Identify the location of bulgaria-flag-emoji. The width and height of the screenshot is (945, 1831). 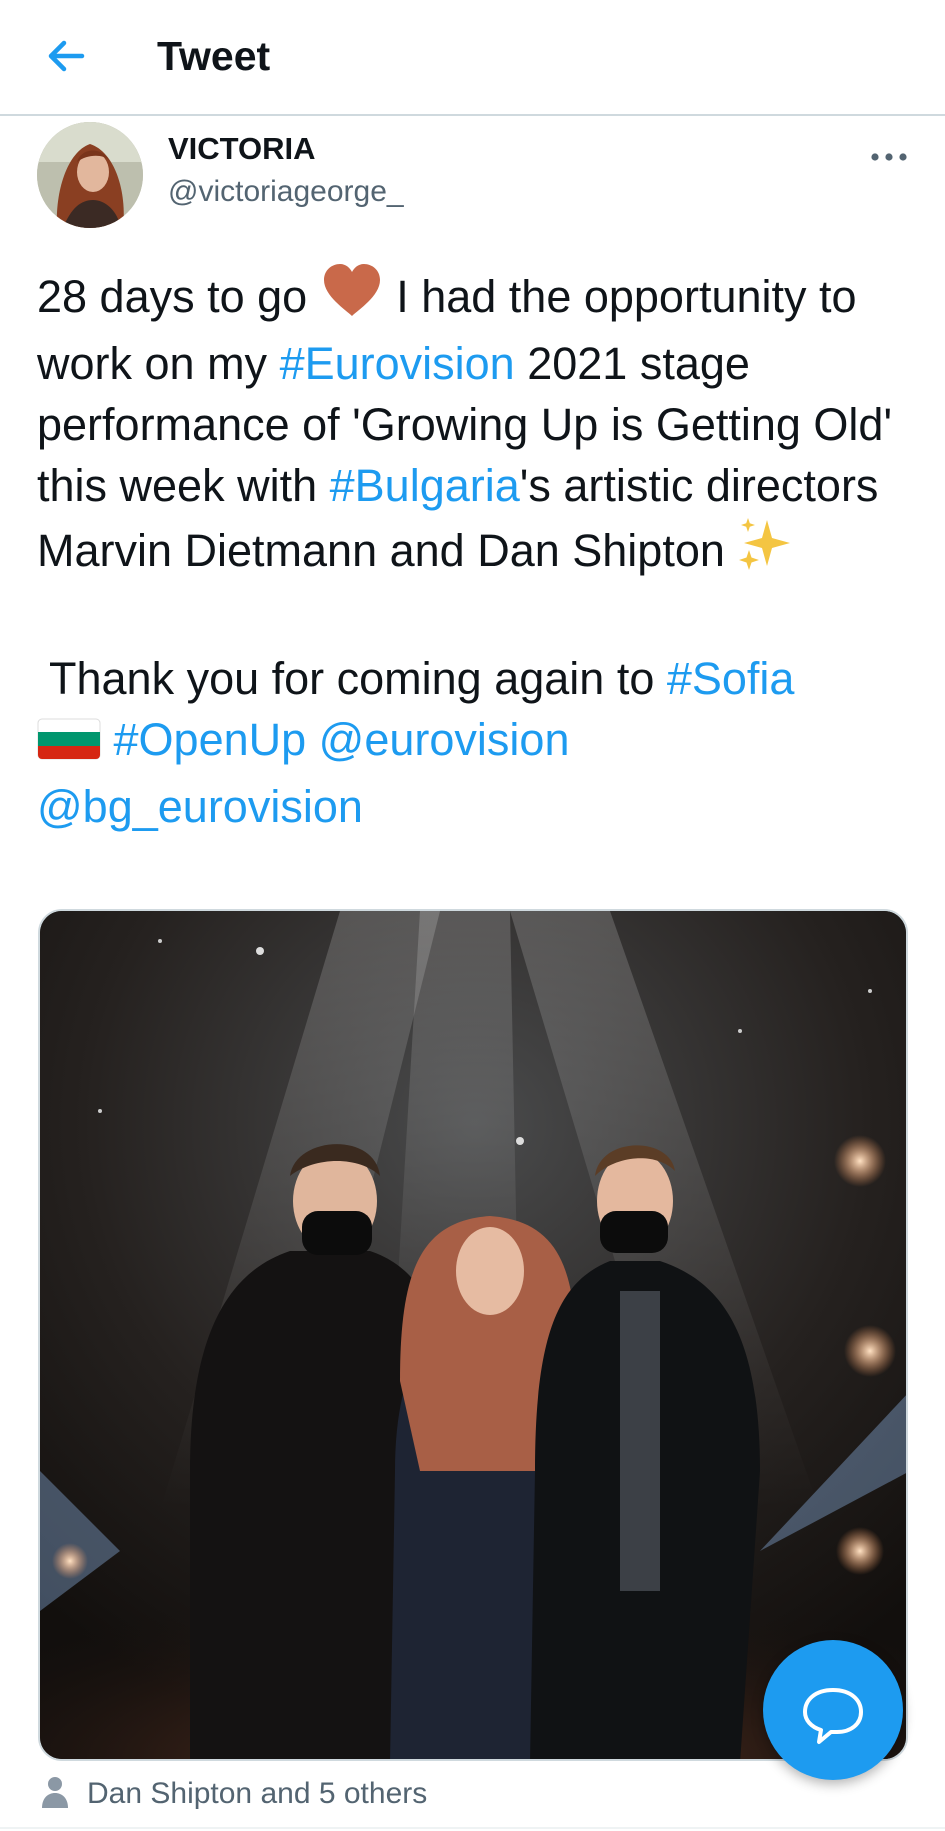
(69, 745).